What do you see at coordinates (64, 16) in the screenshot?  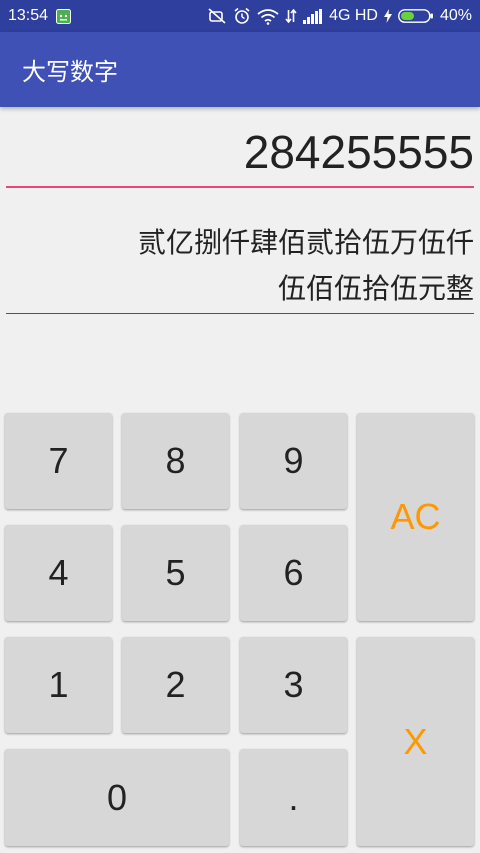 I see `android-notification-icon` at bounding box center [64, 16].